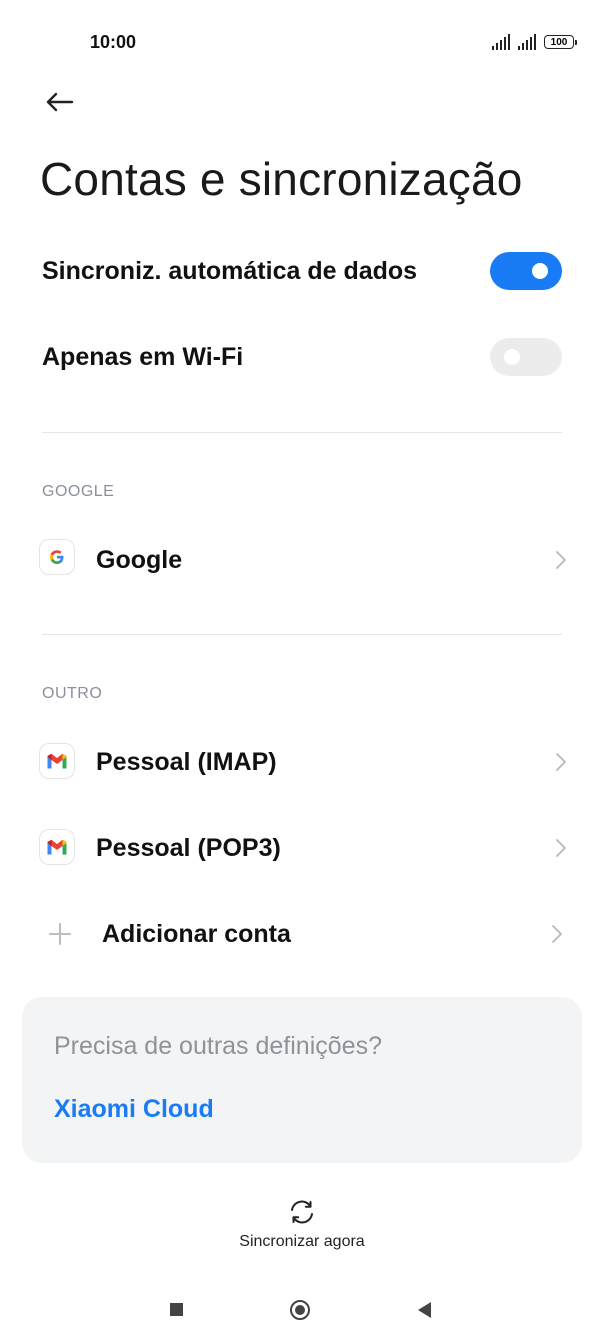  Describe the element at coordinates (60, 102) in the screenshot. I see `back-arrow-icon` at that location.